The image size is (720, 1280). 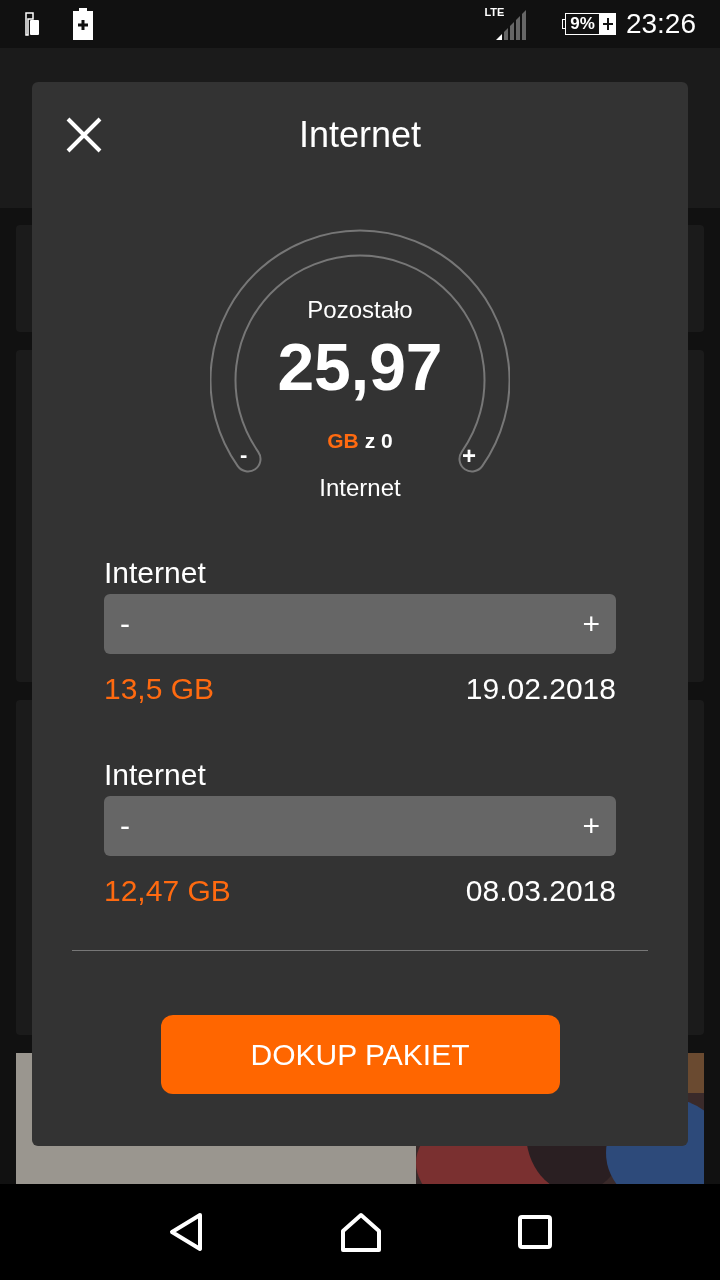 What do you see at coordinates (167, 891) in the screenshot?
I see `package-amount: 12,47 GB` at bounding box center [167, 891].